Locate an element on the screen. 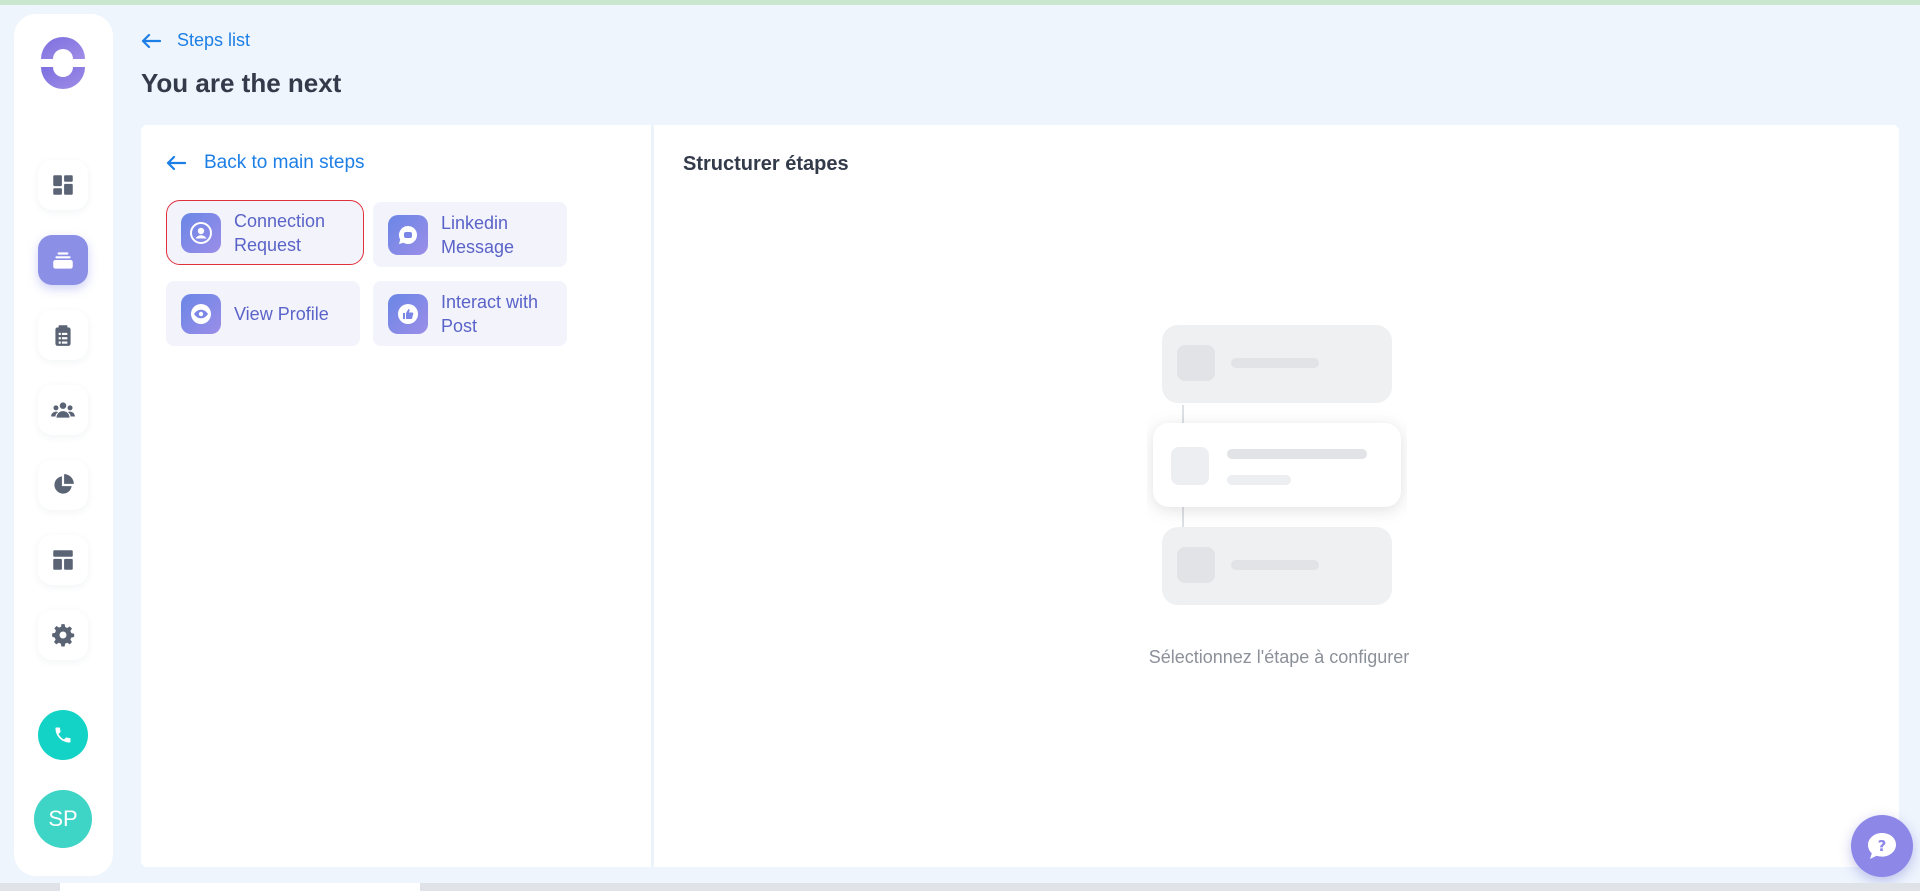 The width and height of the screenshot is (1920, 891). step-tile-label: Linkedin Message is located at coordinates (478, 234).